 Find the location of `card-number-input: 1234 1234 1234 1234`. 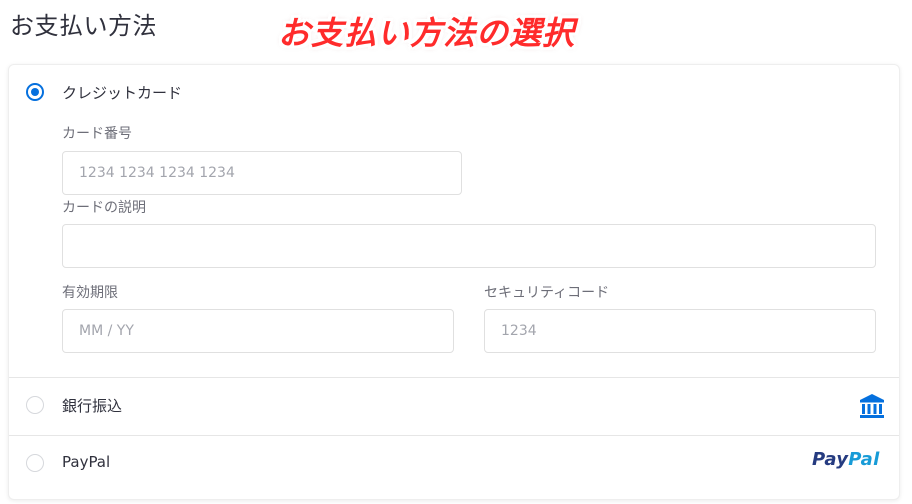

card-number-input: 1234 1234 1234 1234 is located at coordinates (262, 173).